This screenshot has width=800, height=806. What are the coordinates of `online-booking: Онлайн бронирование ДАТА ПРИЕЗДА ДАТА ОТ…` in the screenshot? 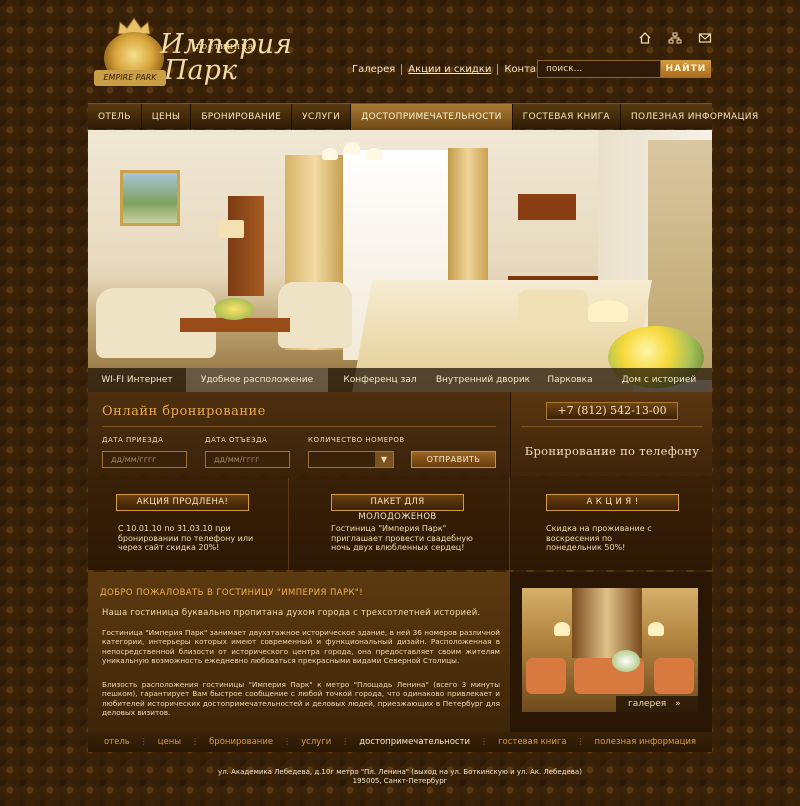 It's located at (299, 434).